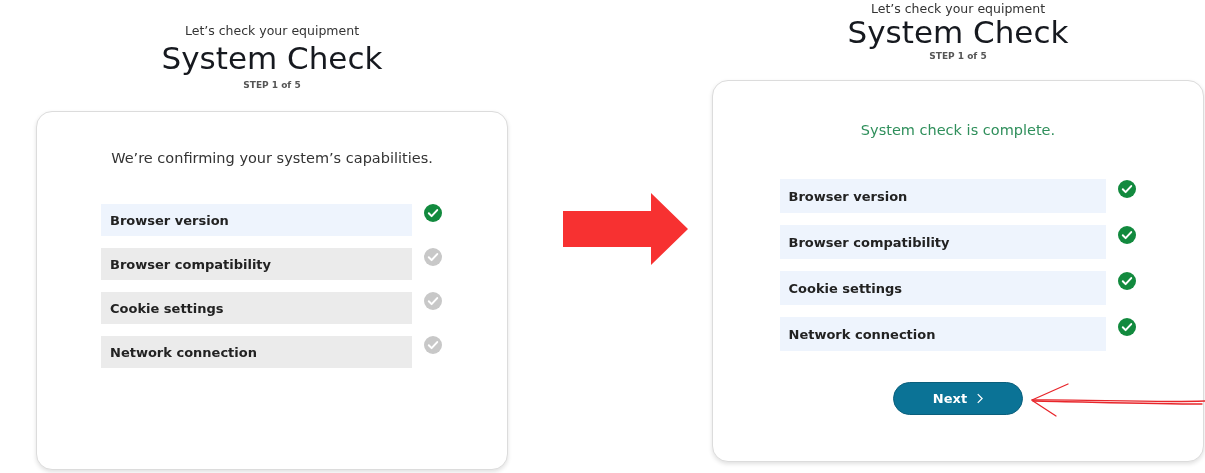 This screenshot has width=1205, height=473. I want to click on arrow-icon, so click(625, 229).